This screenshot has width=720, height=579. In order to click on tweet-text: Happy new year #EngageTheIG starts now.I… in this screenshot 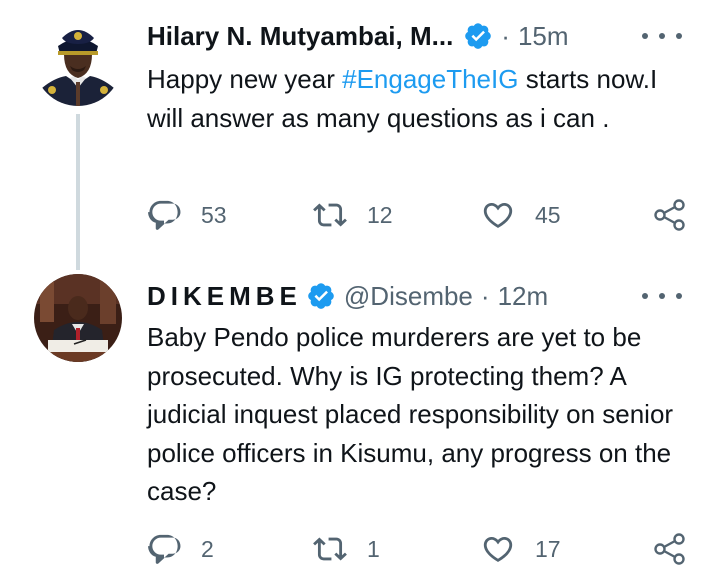, I will do `click(412, 98)`.